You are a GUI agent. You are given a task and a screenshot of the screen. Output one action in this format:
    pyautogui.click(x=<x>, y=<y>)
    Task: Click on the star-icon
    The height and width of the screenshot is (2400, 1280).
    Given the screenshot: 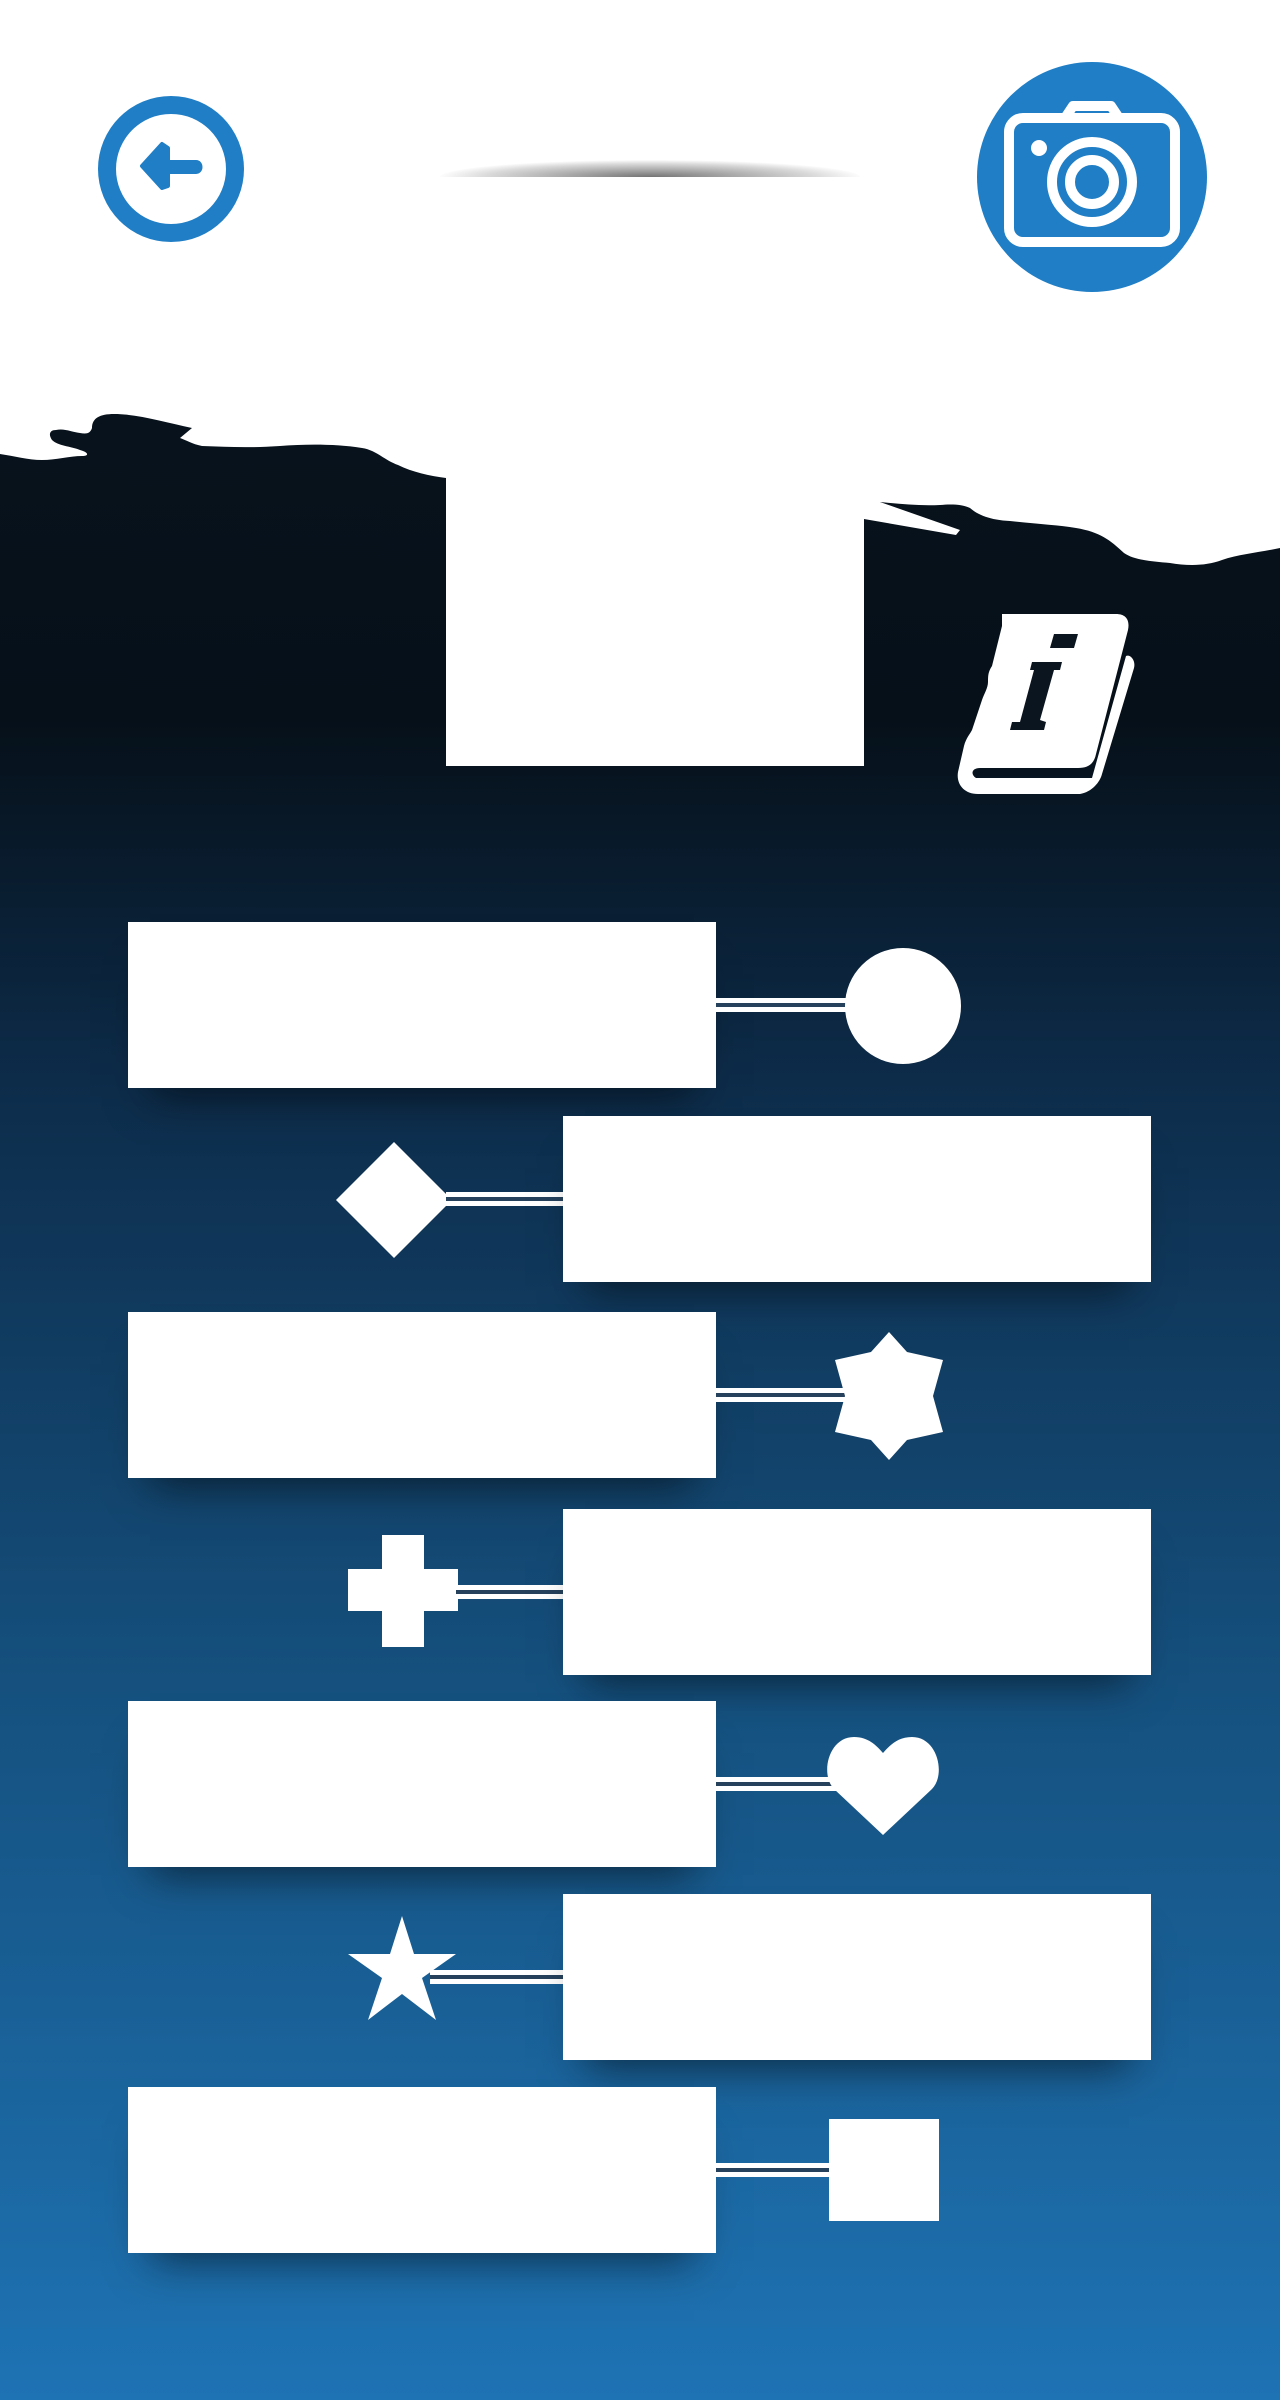 What is the action you would take?
    pyautogui.click(x=402, y=1968)
    